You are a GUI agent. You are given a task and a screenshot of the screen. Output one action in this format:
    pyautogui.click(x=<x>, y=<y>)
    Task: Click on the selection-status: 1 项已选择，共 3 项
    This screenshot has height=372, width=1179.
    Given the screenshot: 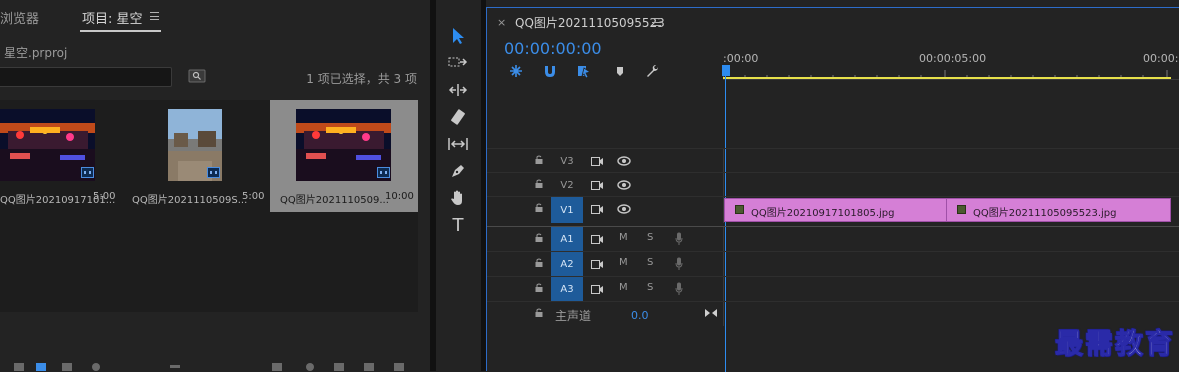 What is the action you would take?
    pyautogui.click(x=361, y=79)
    